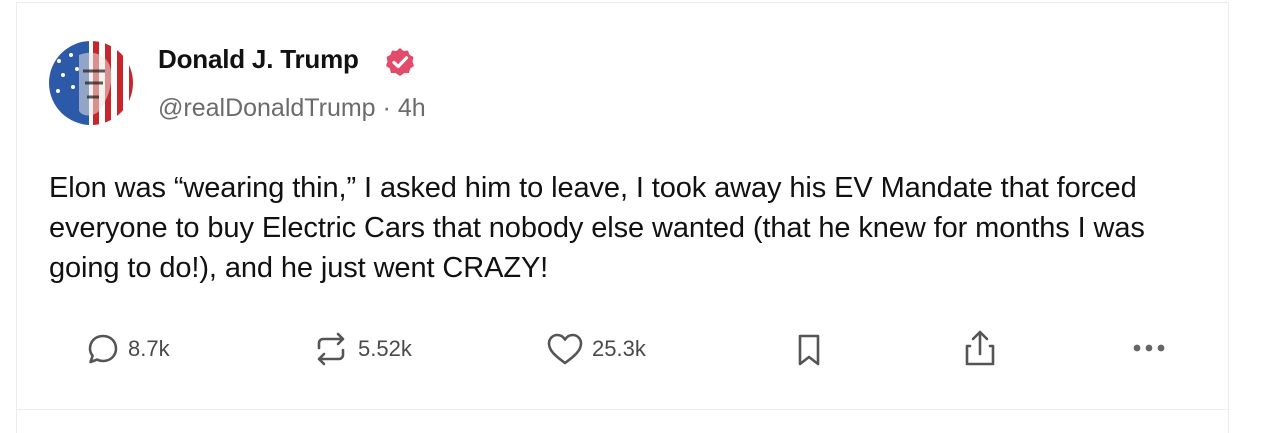 This screenshot has height=433, width=1272. I want to click on retruth-count: 5.52k, so click(385, 348).